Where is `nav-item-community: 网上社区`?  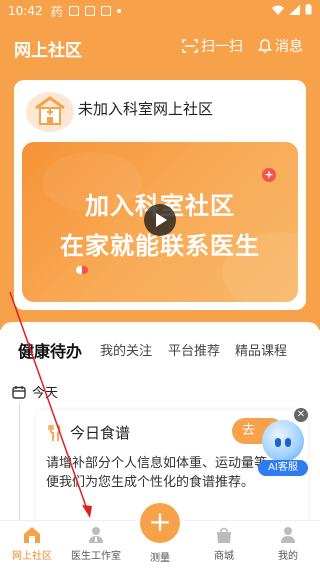 nav-item-community: 网上社区 is located at coordinates (32, 543).